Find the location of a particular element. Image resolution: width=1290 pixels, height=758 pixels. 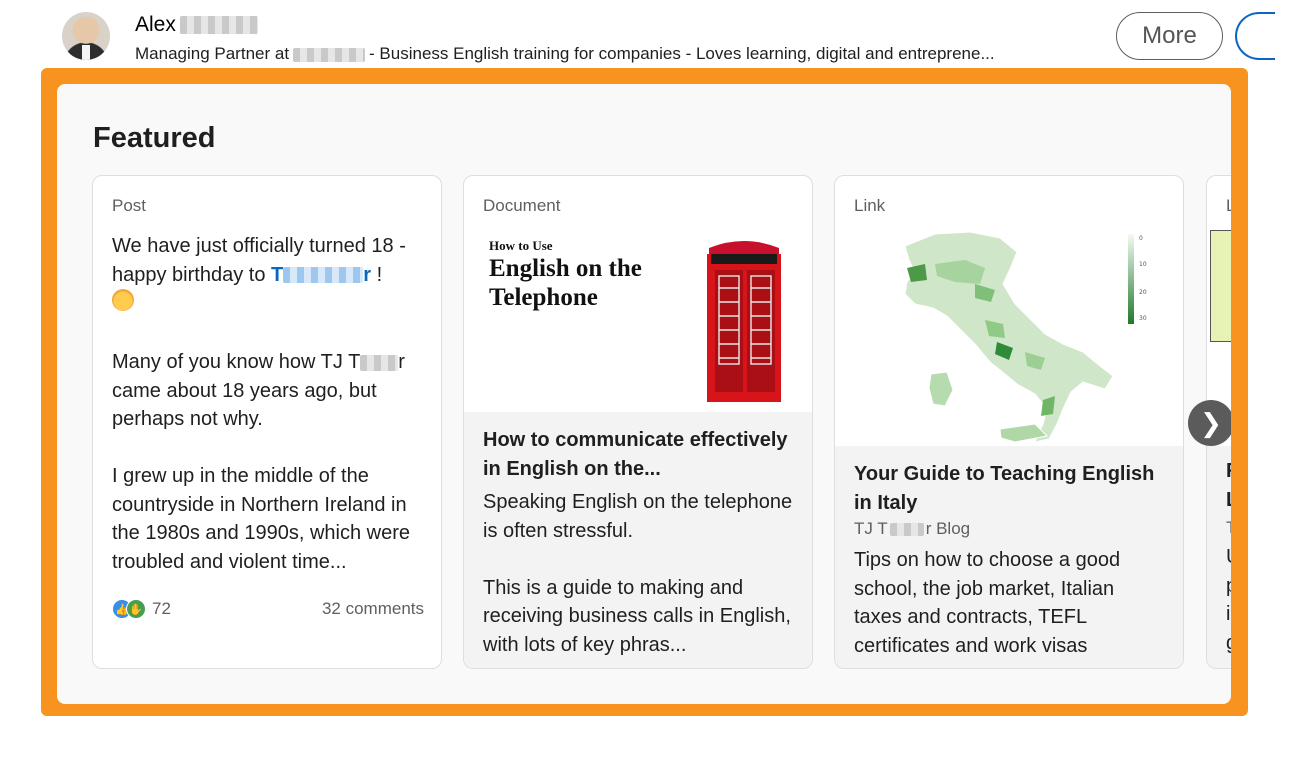

red-phone-box-icon is located at coordinates (744, 321).